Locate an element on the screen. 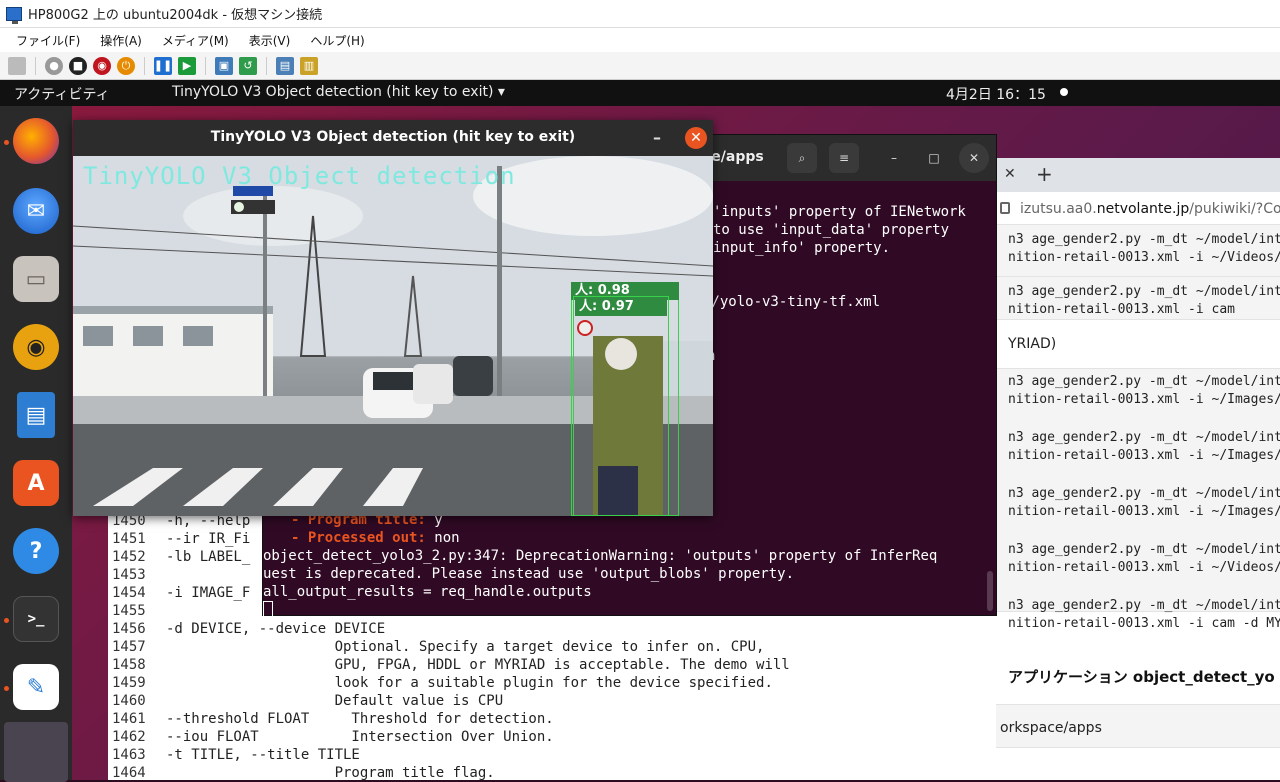 The width and height of the screenshot is (1280, 782). apps-grid-icon is located at coordinates (36, 752).